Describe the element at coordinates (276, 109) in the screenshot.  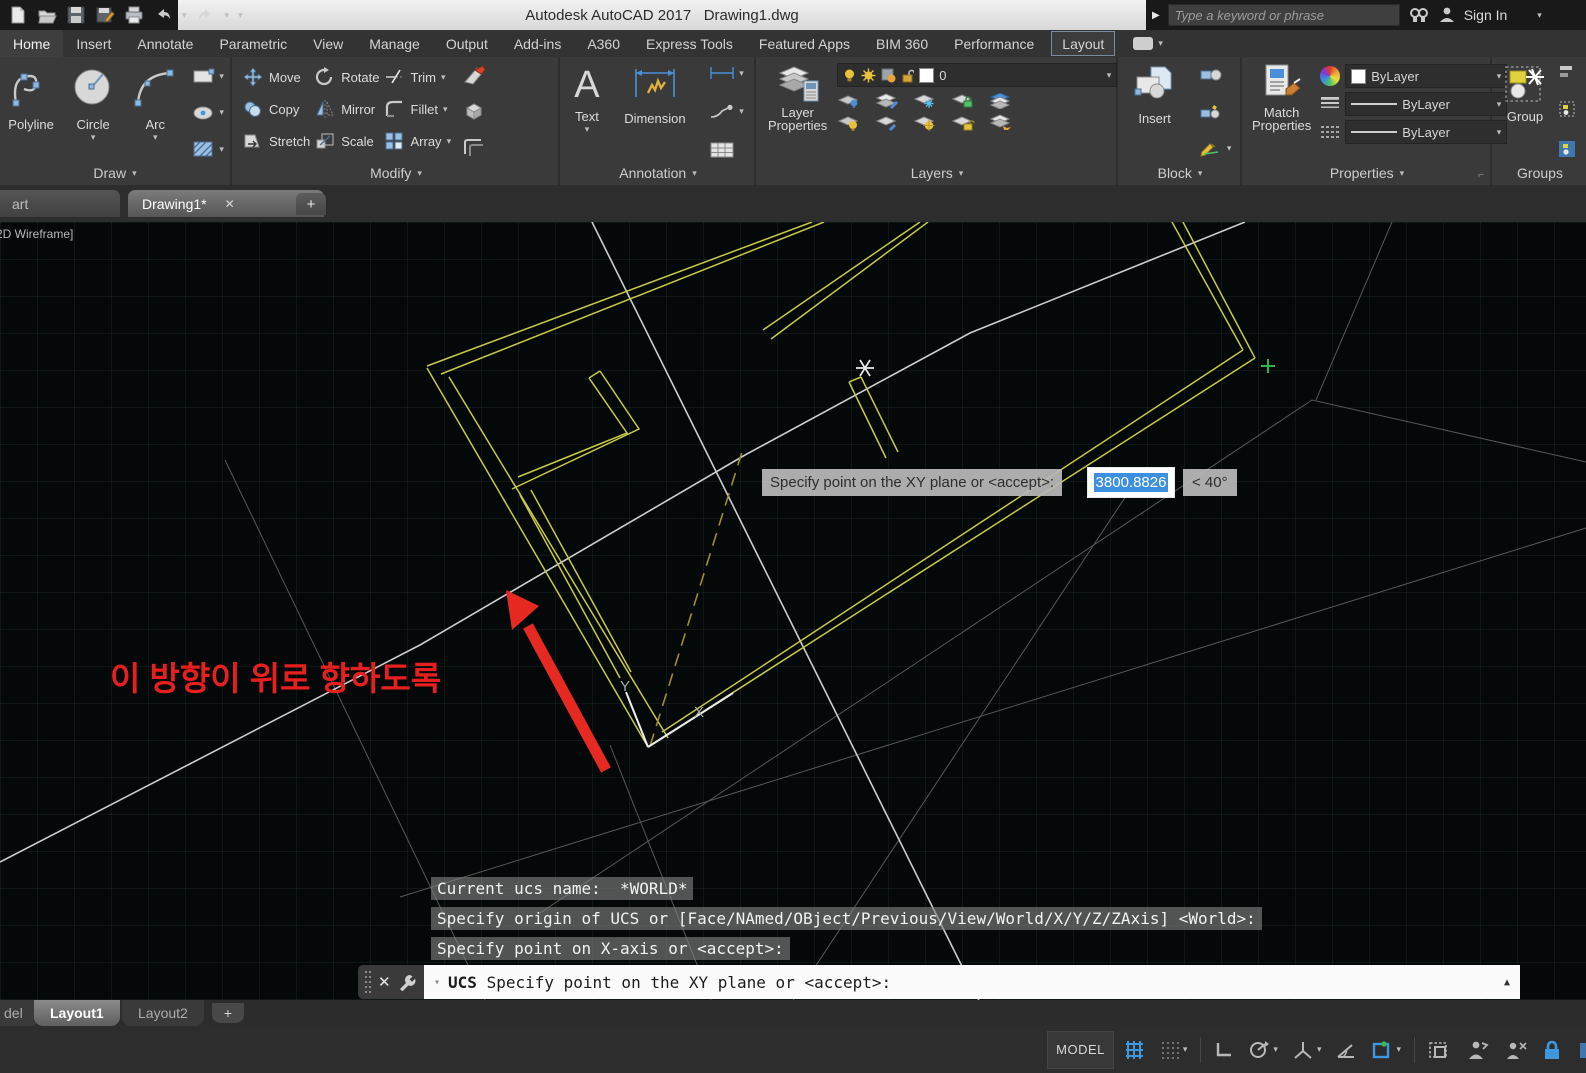
I see `copy-button: Copy` at that location.